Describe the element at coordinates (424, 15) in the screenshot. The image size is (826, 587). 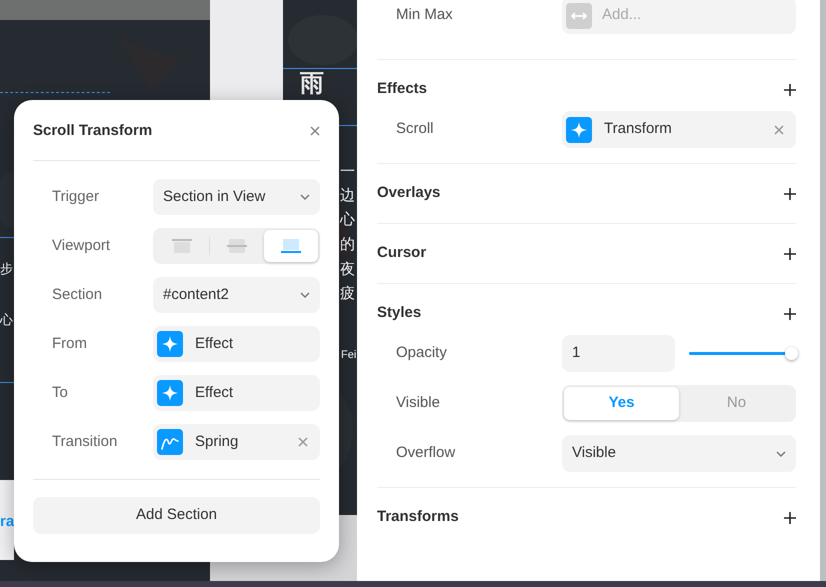
I see `field-label: Min Max` at that location.